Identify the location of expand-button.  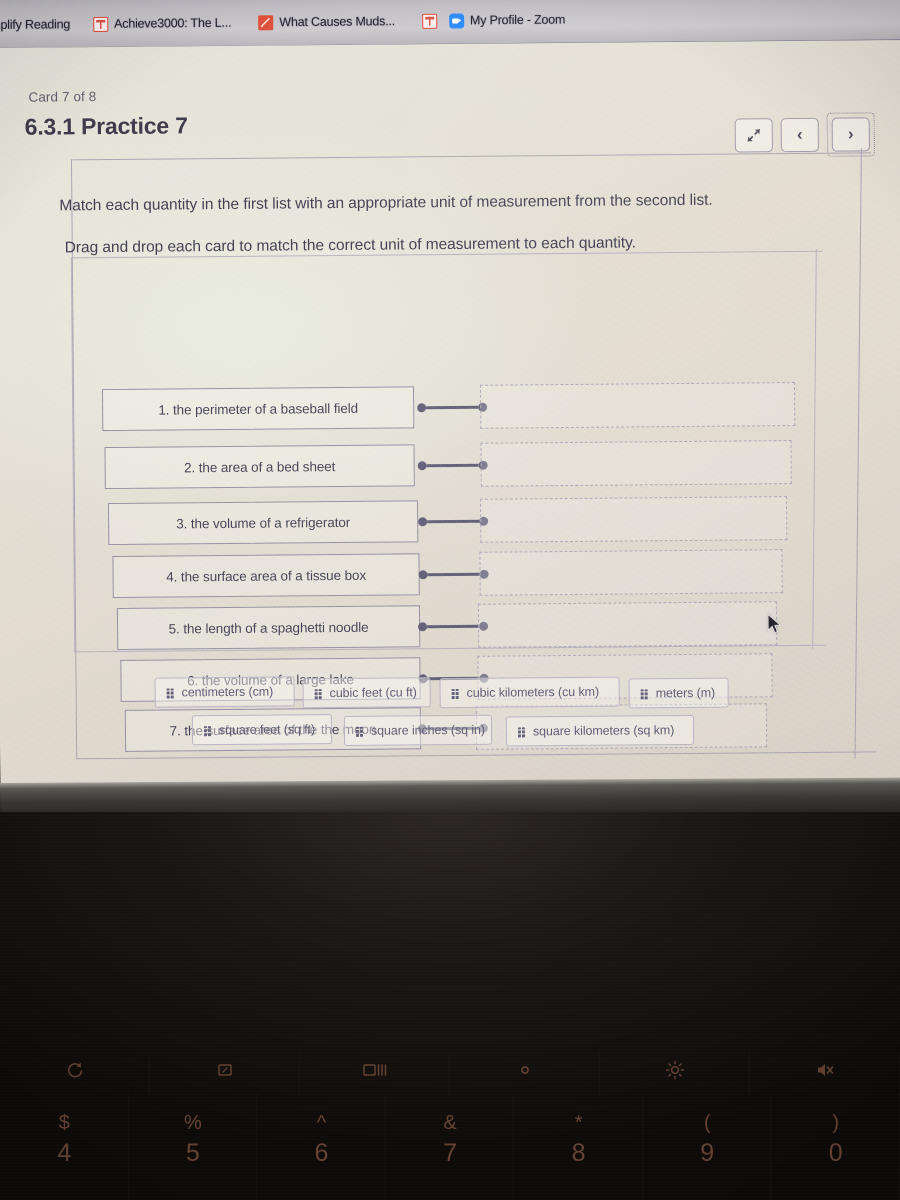
(753, 135).